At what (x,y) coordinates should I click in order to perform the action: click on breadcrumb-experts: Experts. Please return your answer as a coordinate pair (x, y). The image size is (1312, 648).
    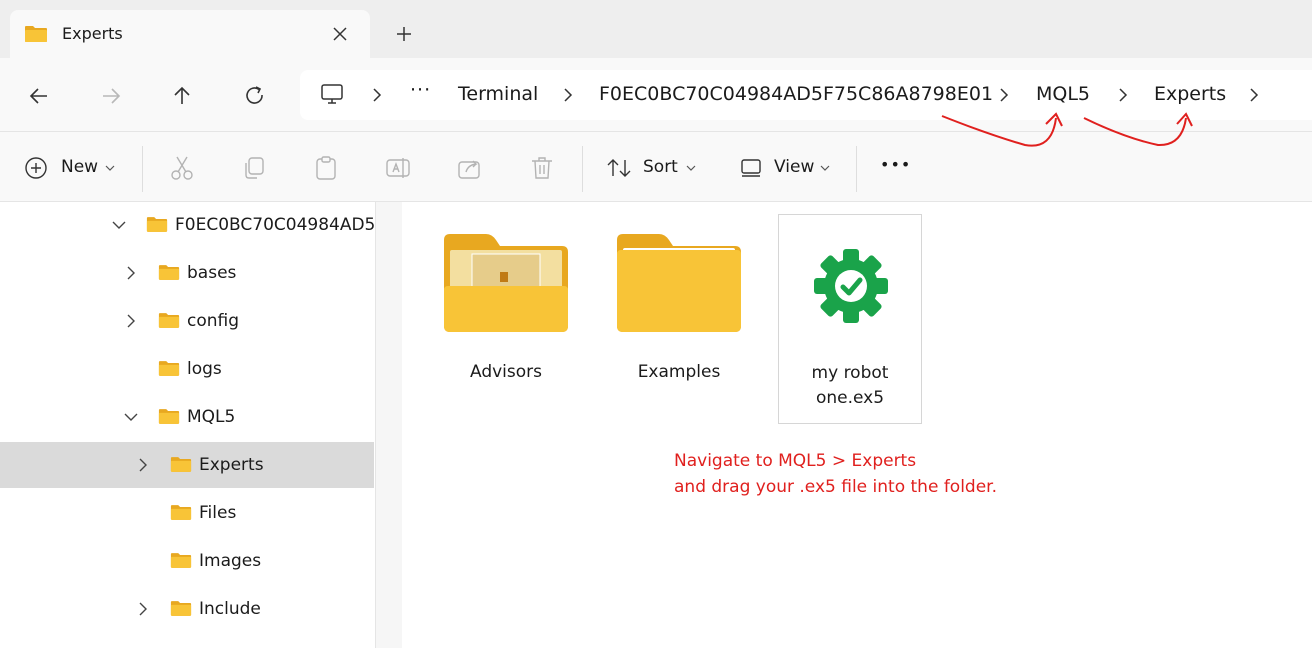
    Looking at the image, I should click on (1190, 94).